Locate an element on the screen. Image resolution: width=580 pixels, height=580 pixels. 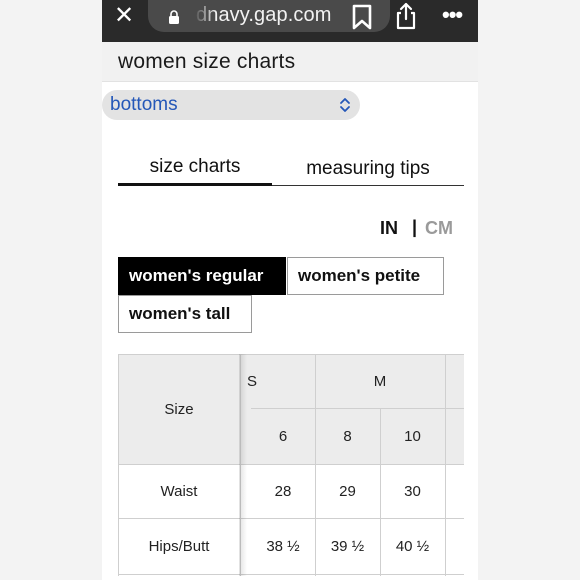
share-icon is located at coordinates (406, 16).